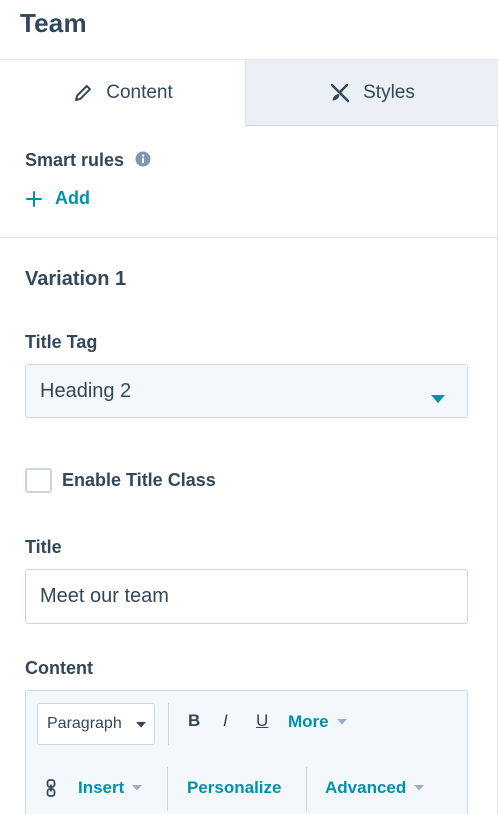  I want to click on insert-menu-button: Insert, so click(94, 788).